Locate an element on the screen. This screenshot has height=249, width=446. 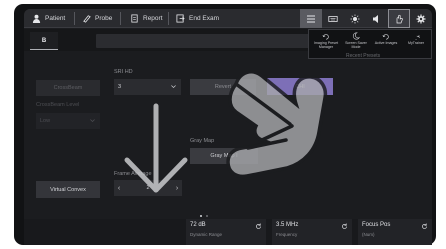
images-icon is located at coordinates (385, 37).